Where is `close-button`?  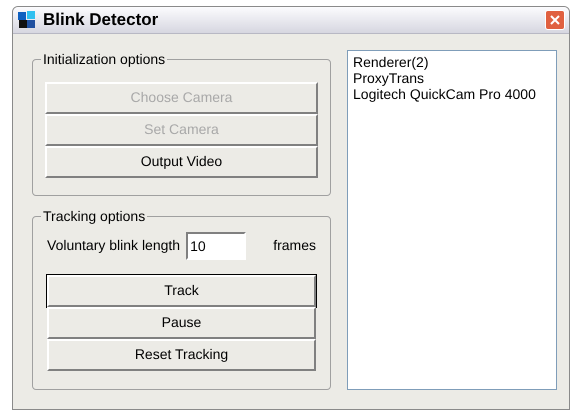
close-button is located at coordinates (555, 20).